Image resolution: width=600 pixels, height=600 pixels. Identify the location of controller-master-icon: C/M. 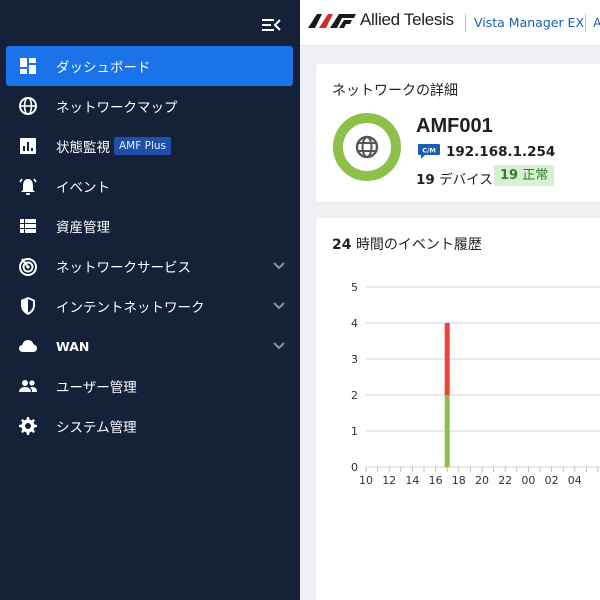
(429, 151).